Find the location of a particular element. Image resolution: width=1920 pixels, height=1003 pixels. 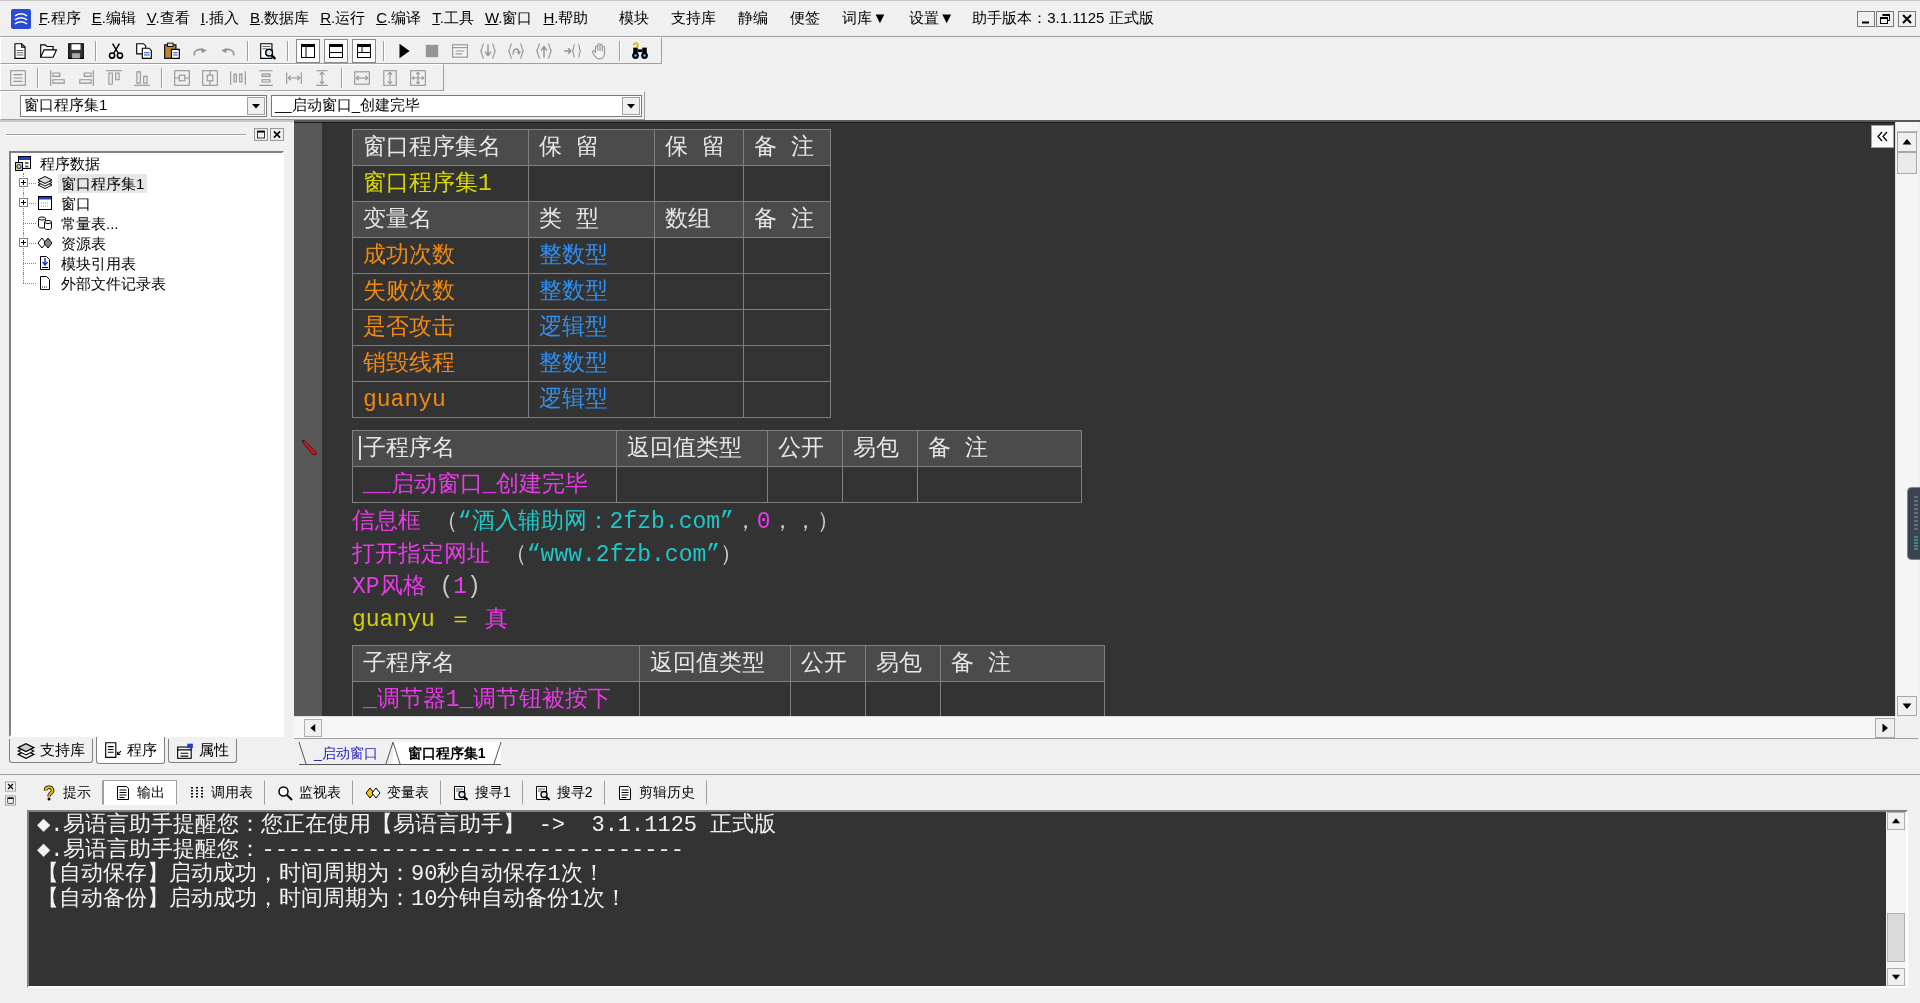

menu-item: 设置▼ is located at coordinates (932, 18).